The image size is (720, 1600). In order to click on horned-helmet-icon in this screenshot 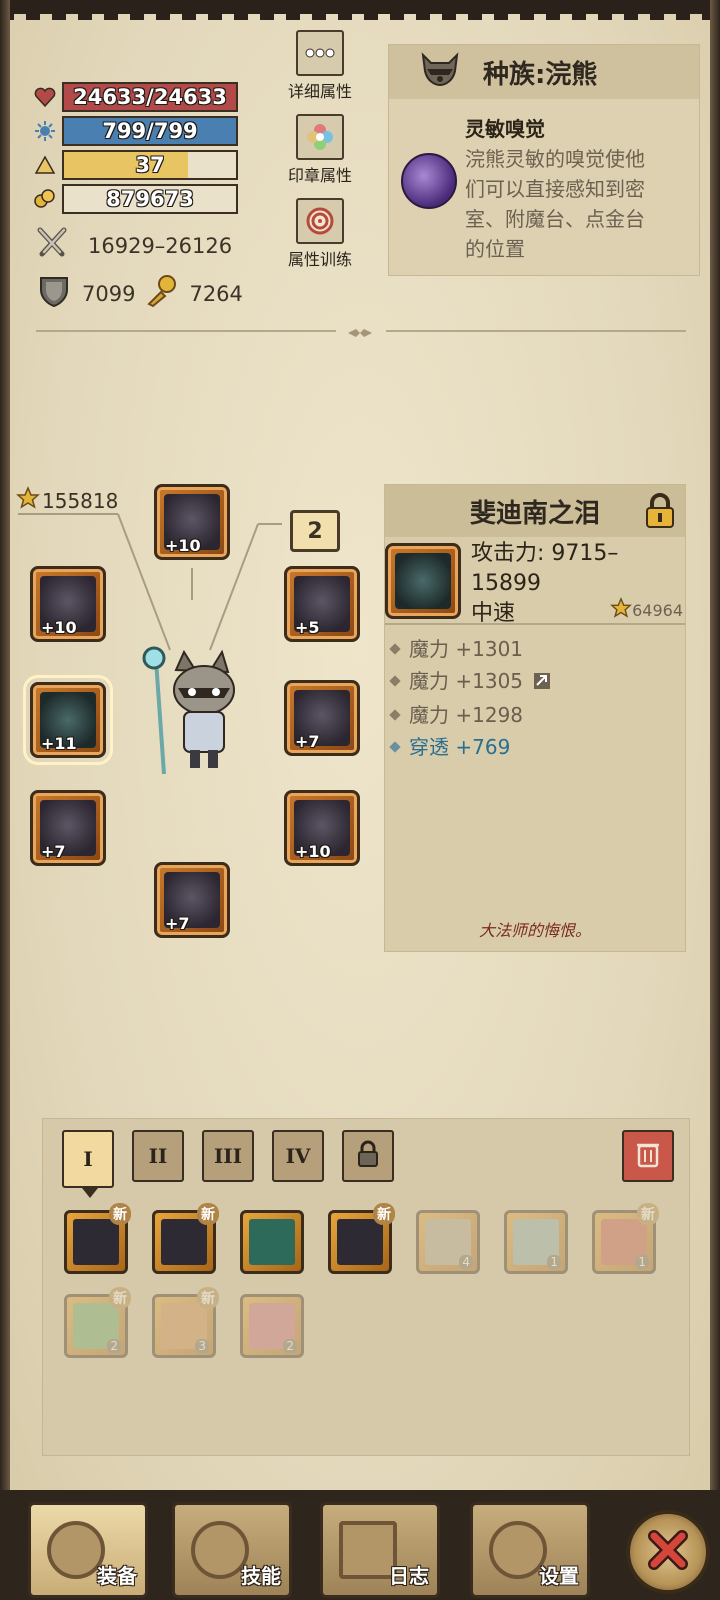, I will do `click(184, 1242)`.